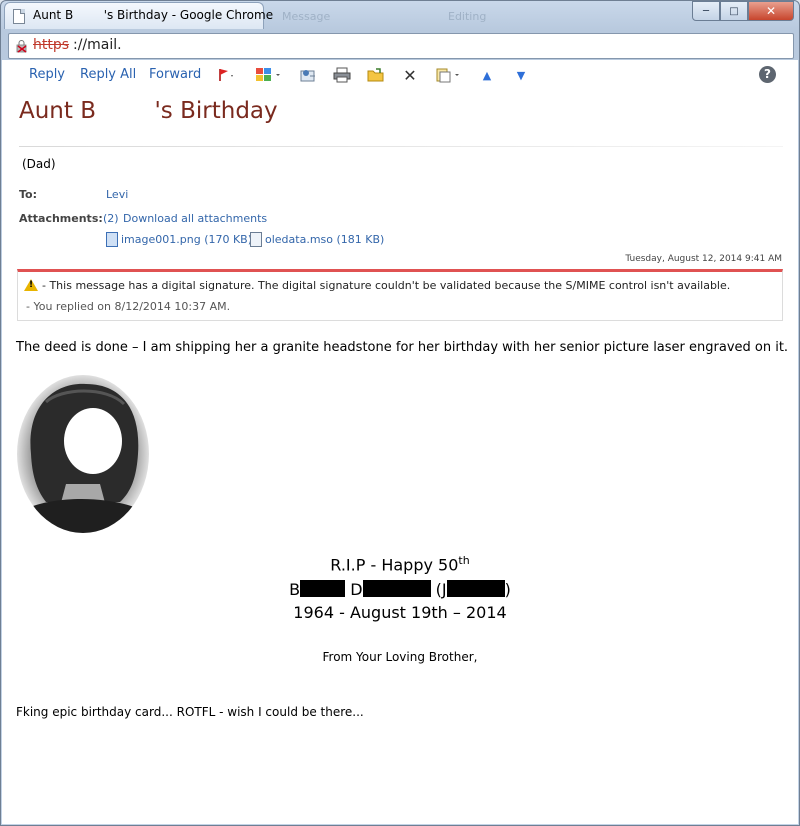  I want to click on maximize-icon: □, so click(734, 11).